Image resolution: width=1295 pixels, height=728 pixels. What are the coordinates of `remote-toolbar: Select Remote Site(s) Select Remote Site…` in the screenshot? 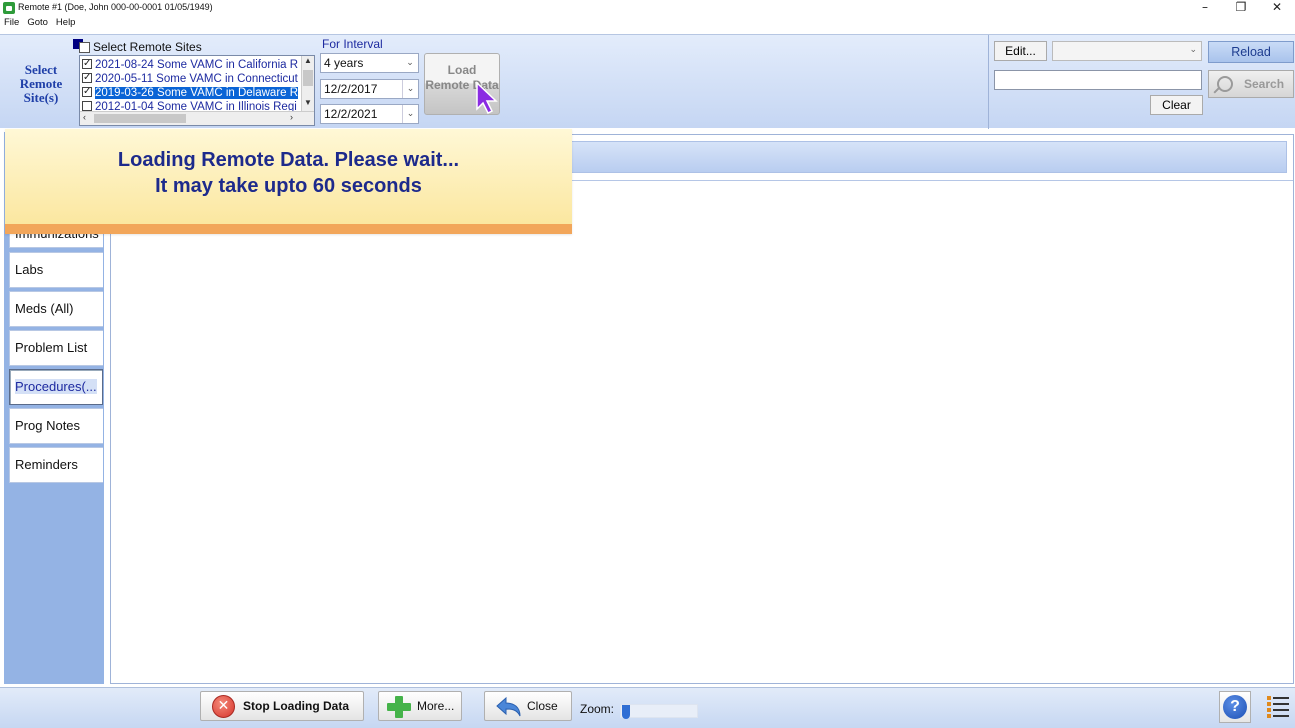 It's located at (647, 81).